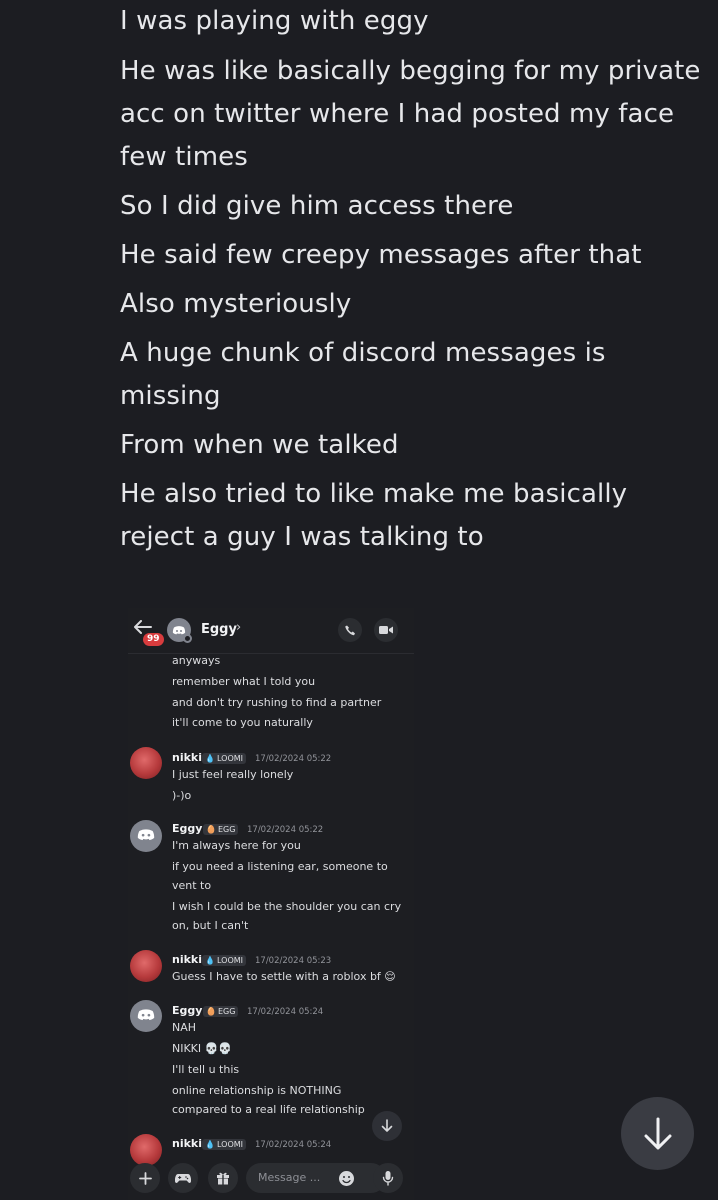  I want to click on message-line: compared to a real life relationship, so click(268, 1109).